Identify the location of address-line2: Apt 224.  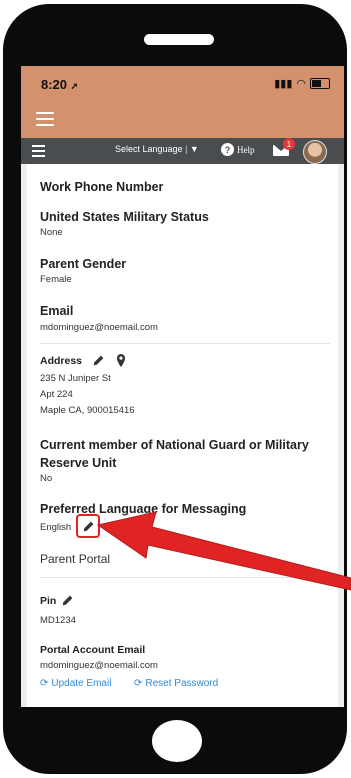
(56, 394).